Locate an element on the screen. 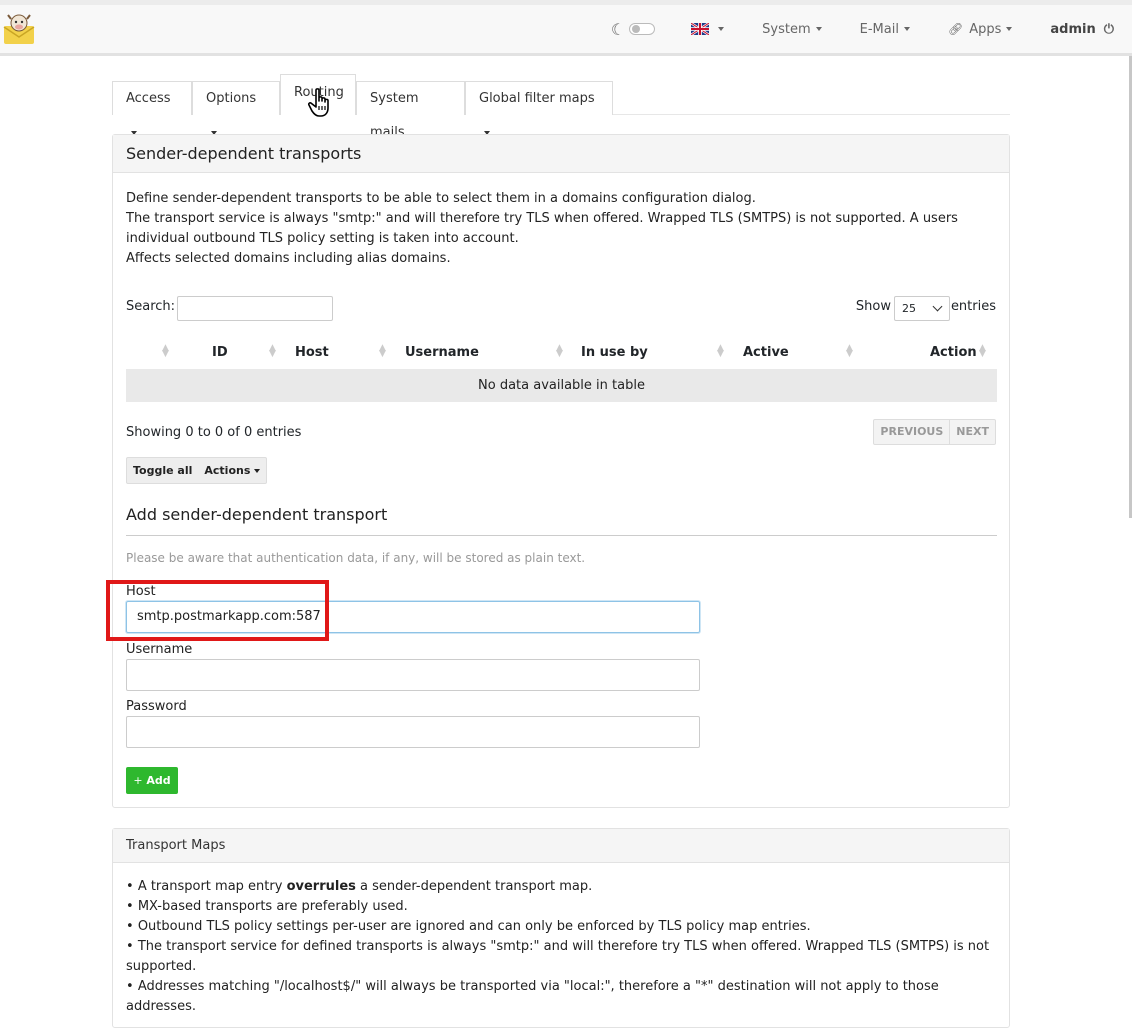  mailcow-logo is located at coordinates (19, 29).